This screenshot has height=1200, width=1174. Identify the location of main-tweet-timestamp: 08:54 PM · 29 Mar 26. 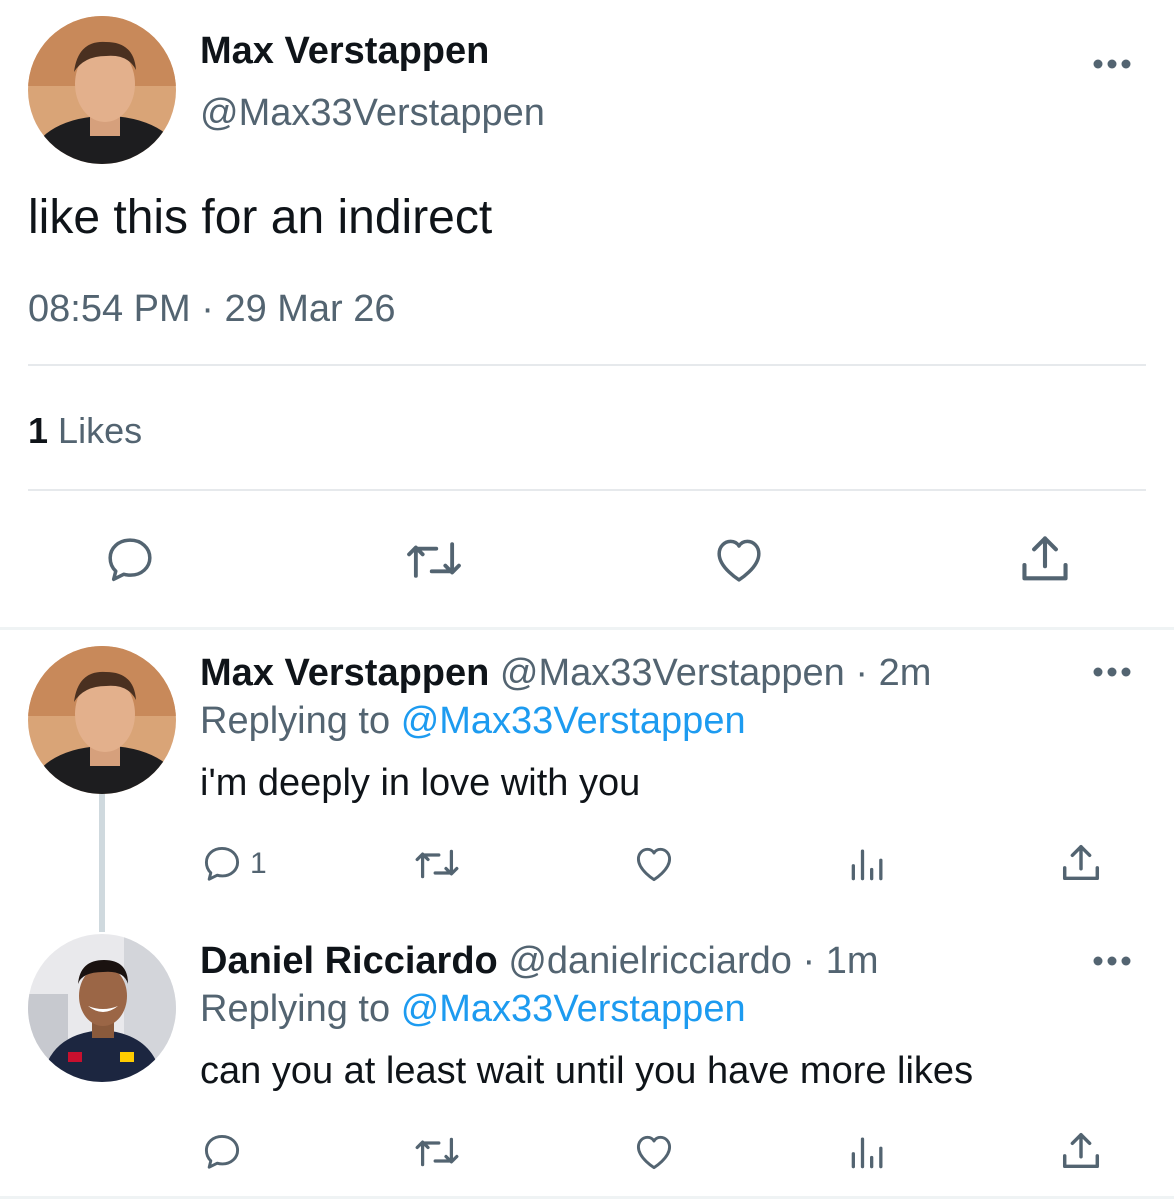
(212, 309).